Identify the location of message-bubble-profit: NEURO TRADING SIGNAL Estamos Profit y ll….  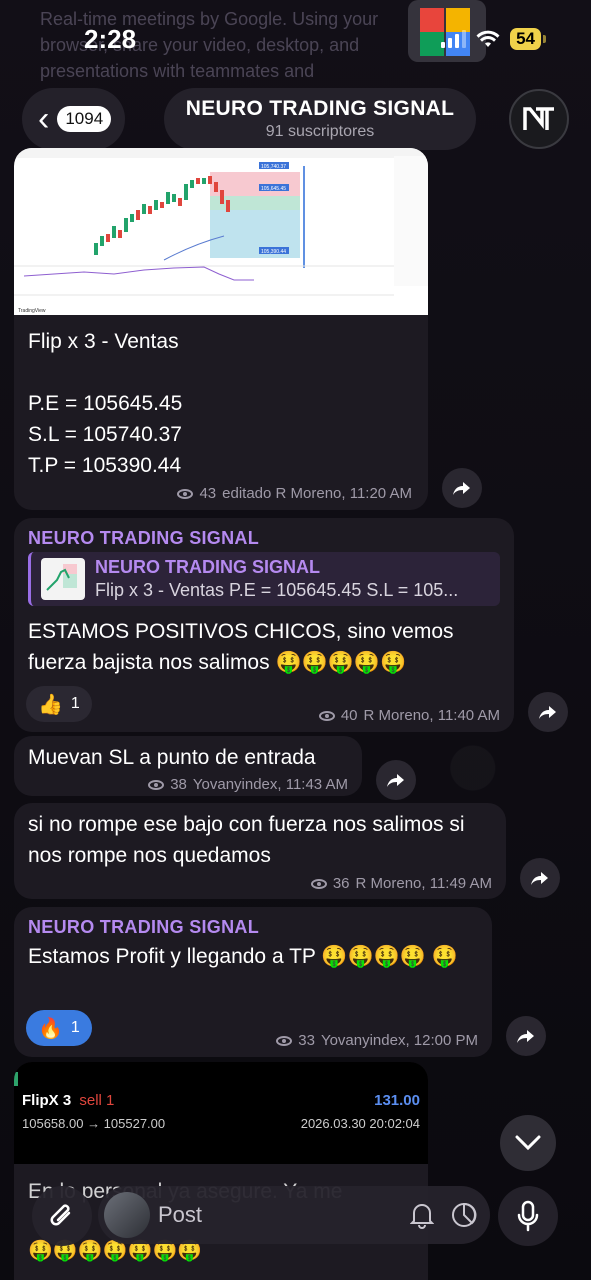
(253, 982).